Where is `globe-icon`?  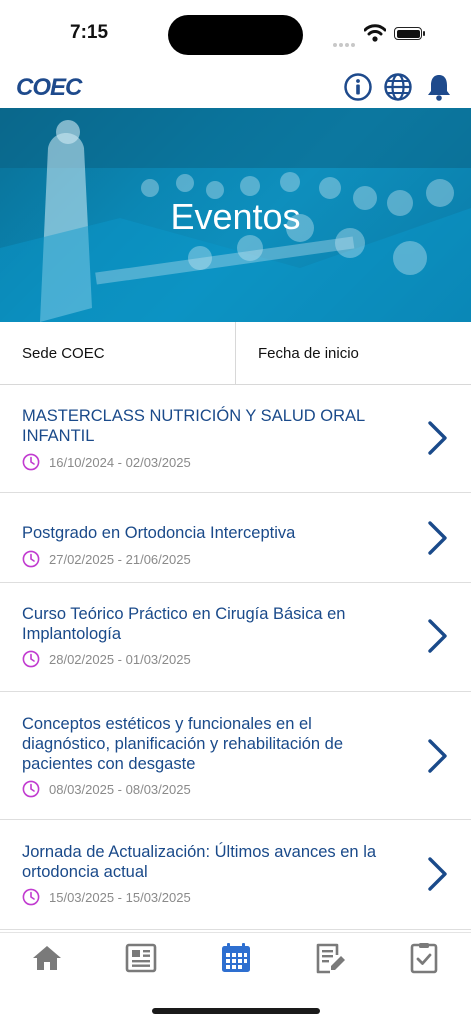
globe-icon is located at coordinates (398, 87).